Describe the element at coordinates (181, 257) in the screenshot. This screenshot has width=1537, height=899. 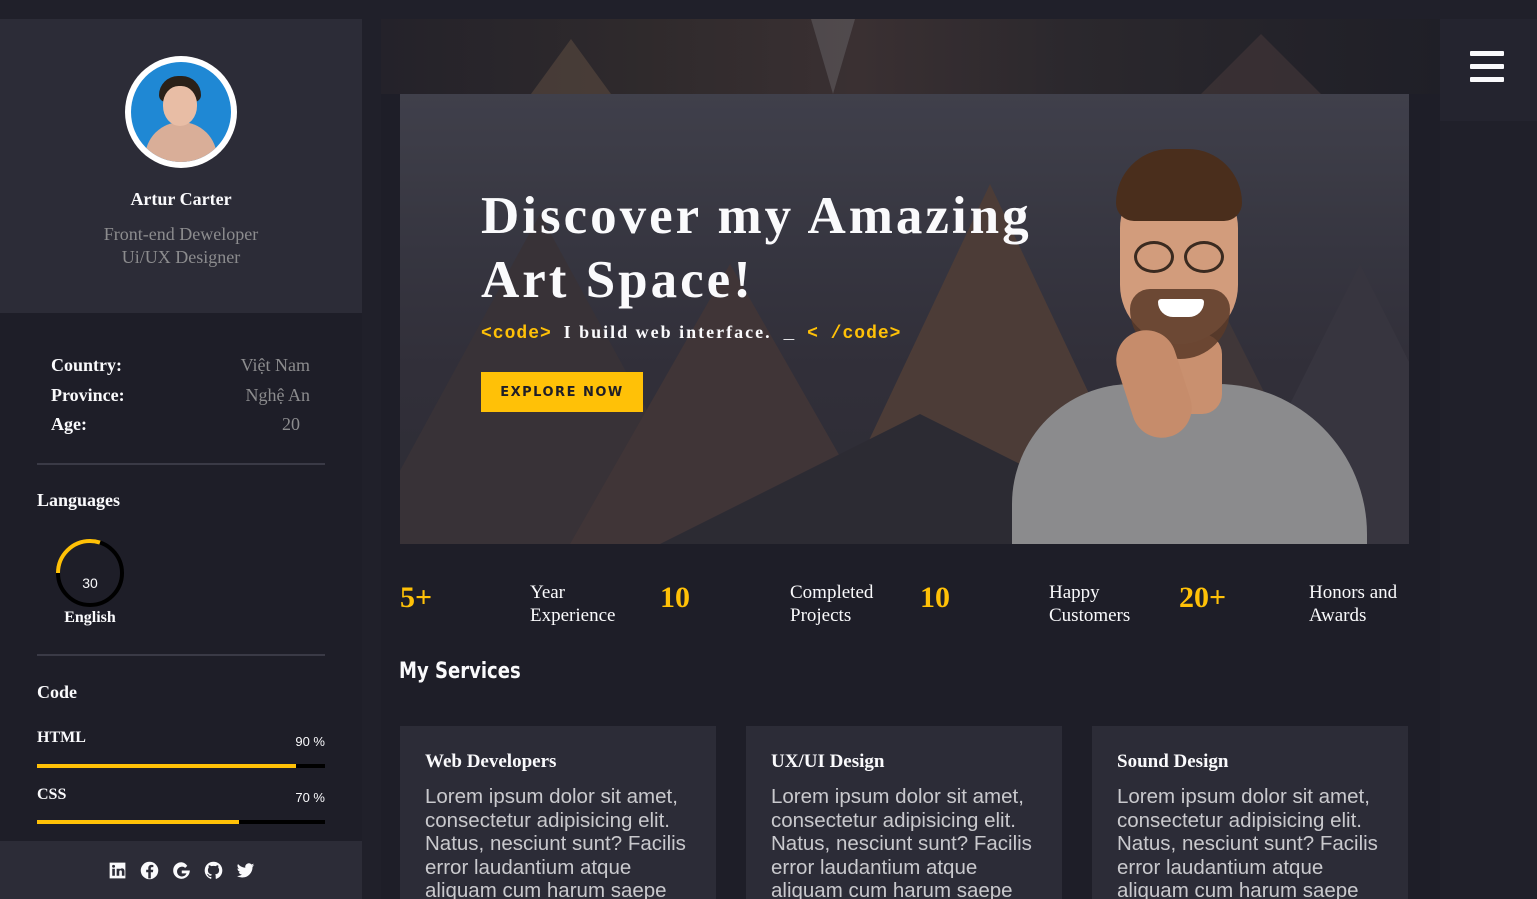
I see `profile-role: Ui/UX Designer` at that location.